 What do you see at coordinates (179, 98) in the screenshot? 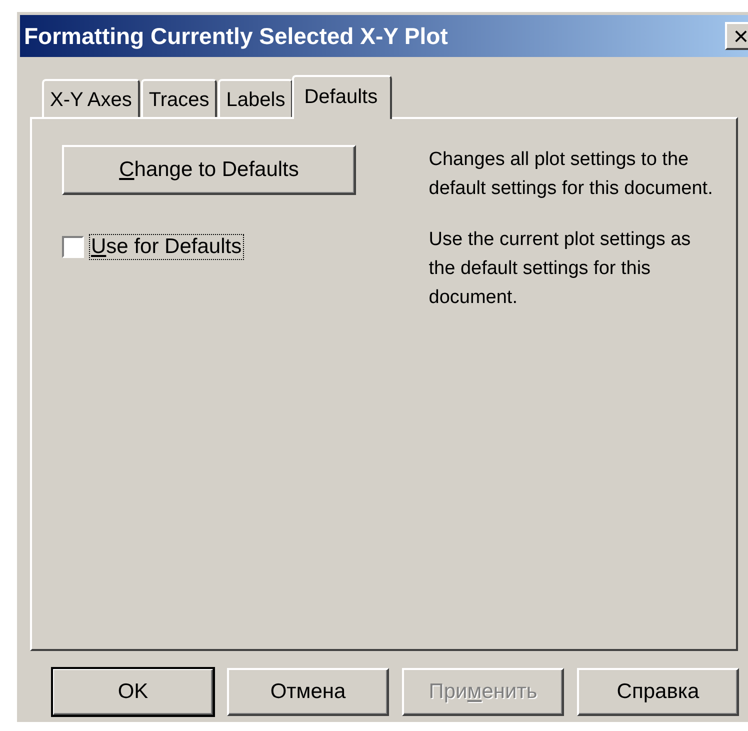
I see `tab: Traces` at bounding box center [179, 98].